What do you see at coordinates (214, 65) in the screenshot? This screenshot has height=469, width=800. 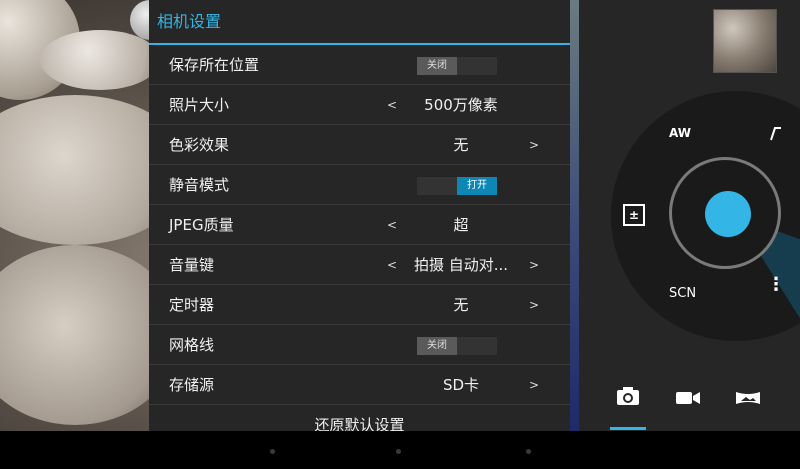 I see `setting-label: 保存所在位置` at bounding box center [214, 65].